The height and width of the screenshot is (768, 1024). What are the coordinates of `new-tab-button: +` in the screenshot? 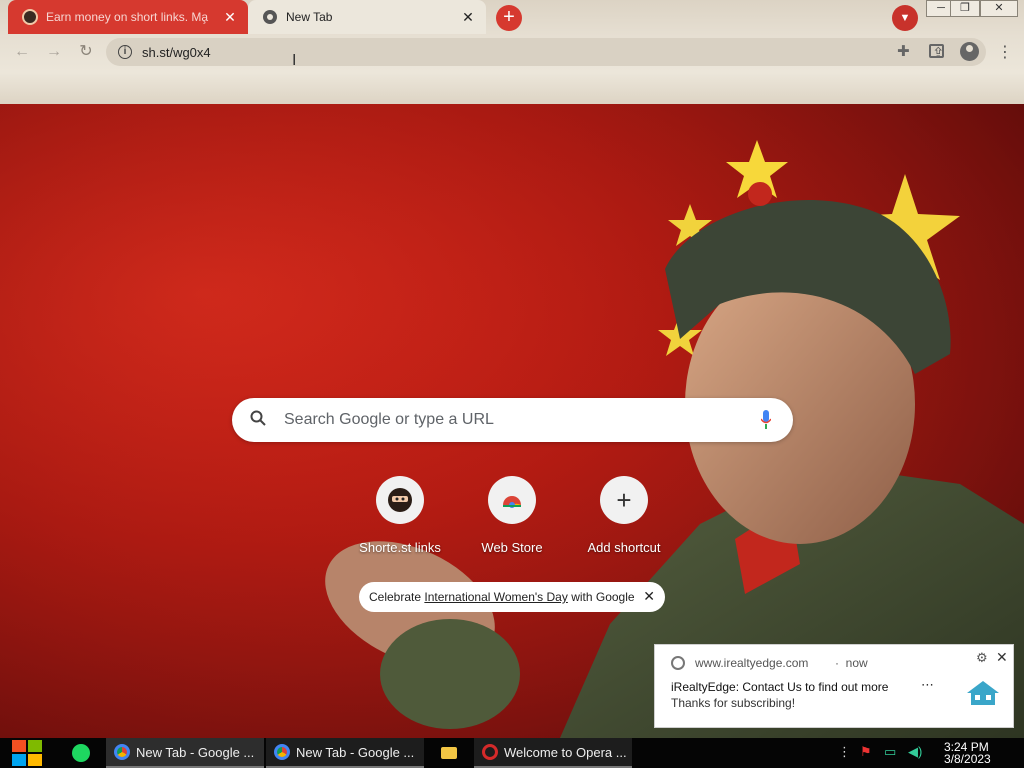 It's located at (509, 18).